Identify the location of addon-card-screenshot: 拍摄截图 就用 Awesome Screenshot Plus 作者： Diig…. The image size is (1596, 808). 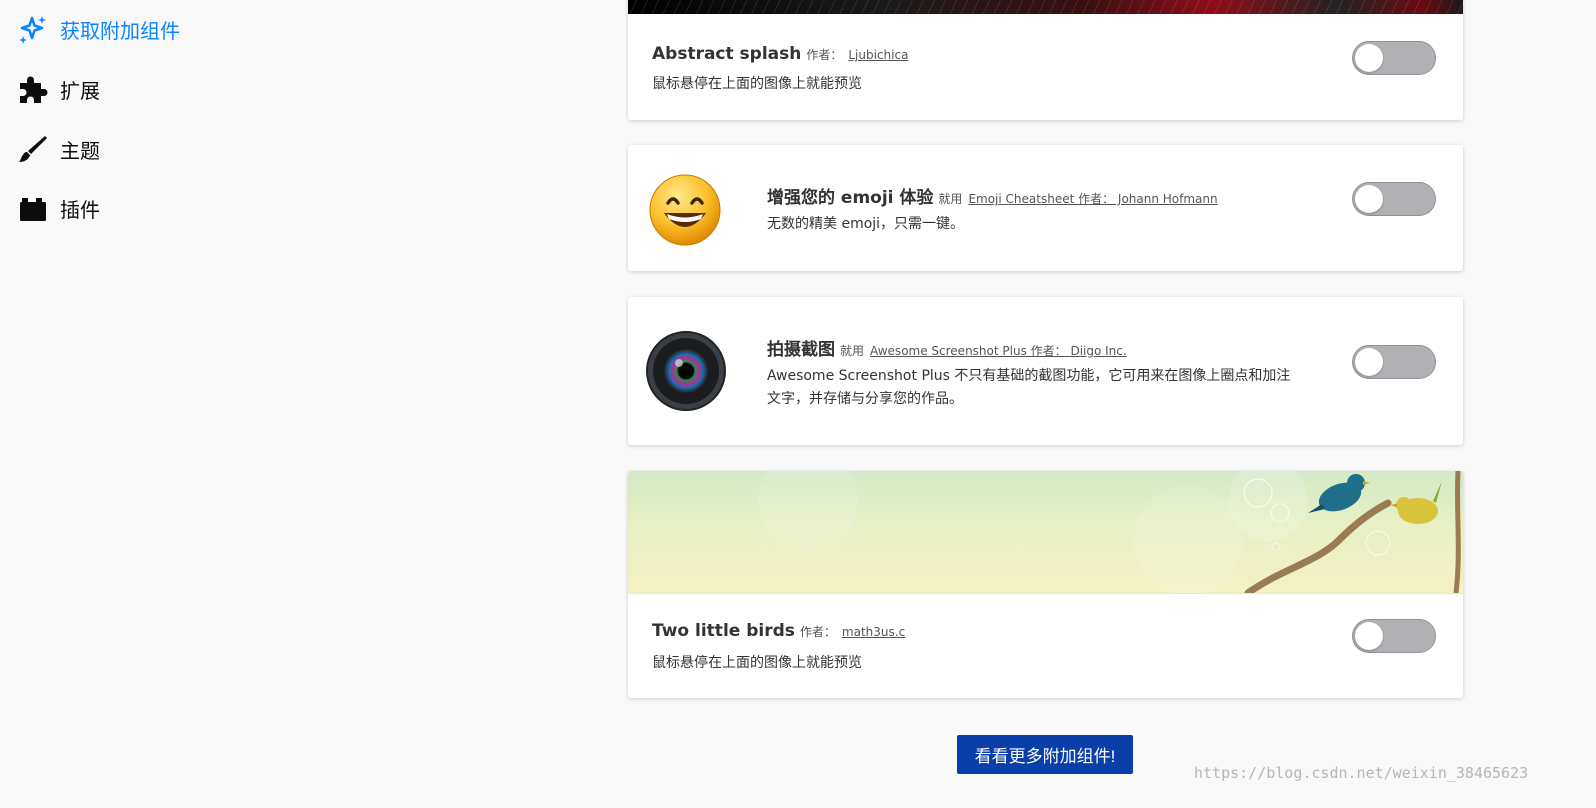
(1045, 371).